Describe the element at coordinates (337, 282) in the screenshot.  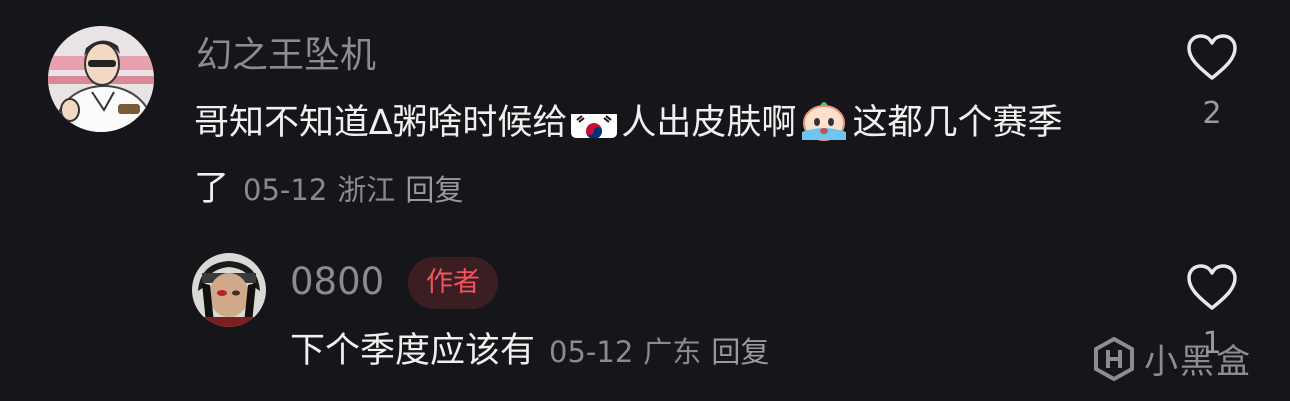
I see `reply-username: 0800` at that location.